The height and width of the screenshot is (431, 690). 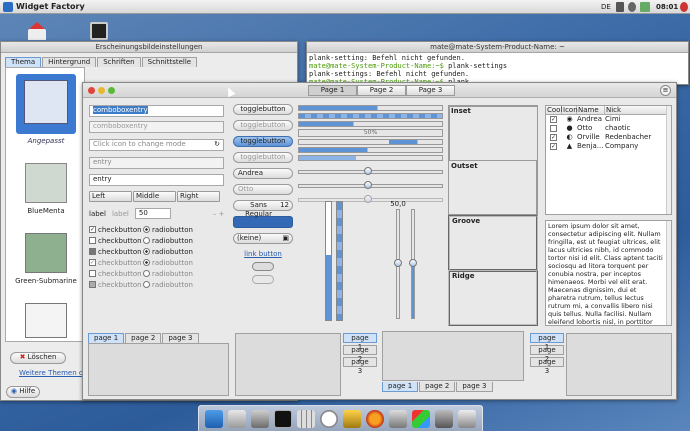 What do you see at coordinates (608, 146) in the screenshot?
I see `table-row: ✓ ▲ Benja... Company` at bounding box center [608, 146].